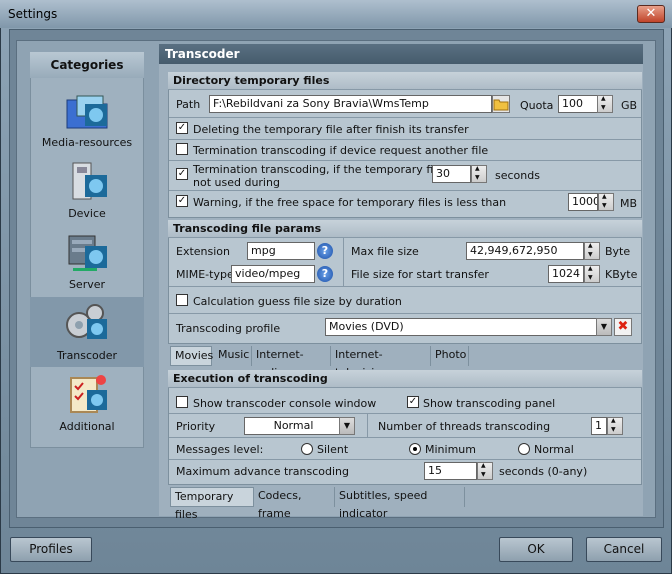 This screenshot has height=574, width=672. Describe the element at coordinates (461, 327) in the screenshot. I see `profile-select: Movies (DVD)` at that location.